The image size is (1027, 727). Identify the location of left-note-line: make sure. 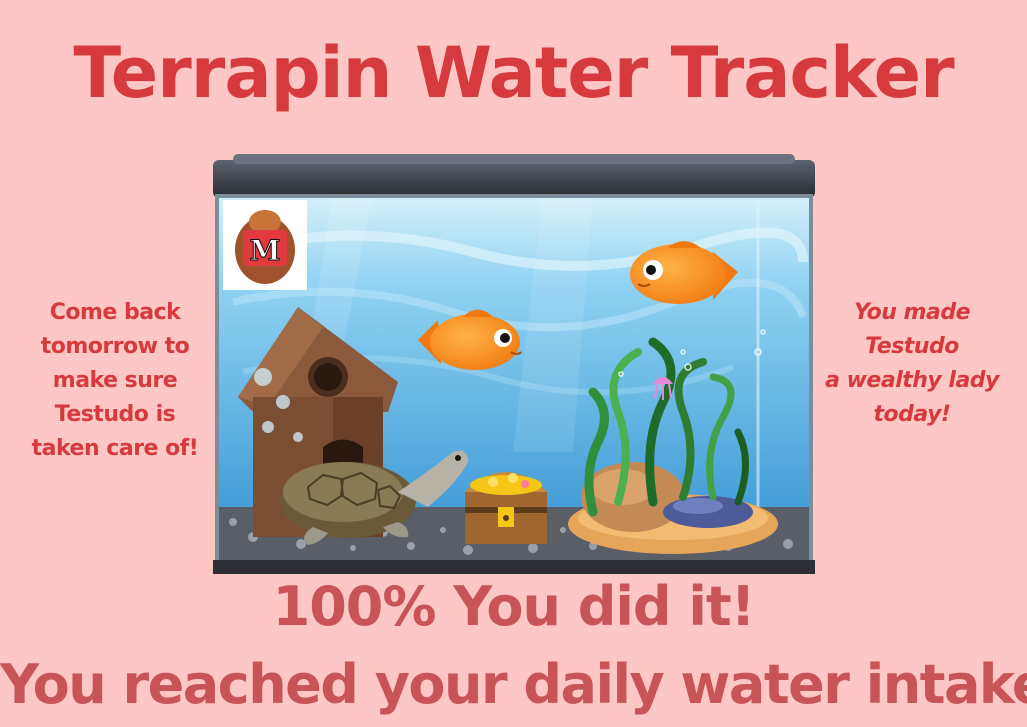
(115, 380).